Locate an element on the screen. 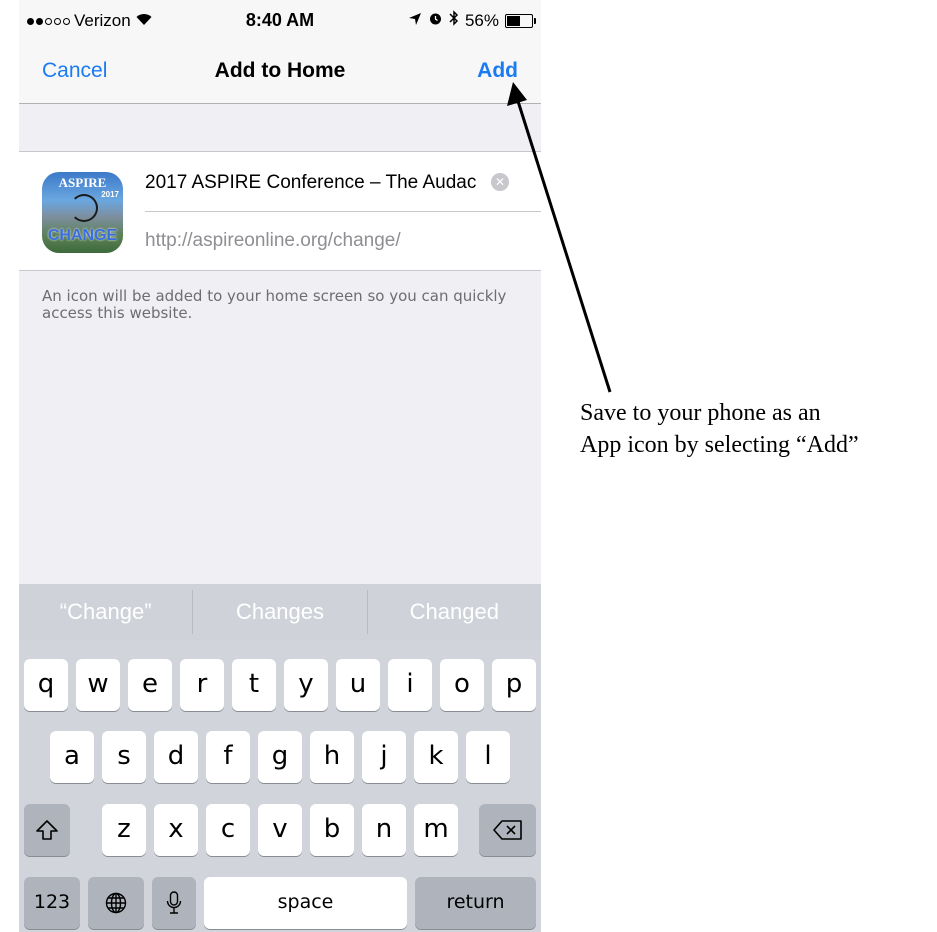 This screenshot has width=937, height=932. key-x: x is located at coordinates (176, 830).